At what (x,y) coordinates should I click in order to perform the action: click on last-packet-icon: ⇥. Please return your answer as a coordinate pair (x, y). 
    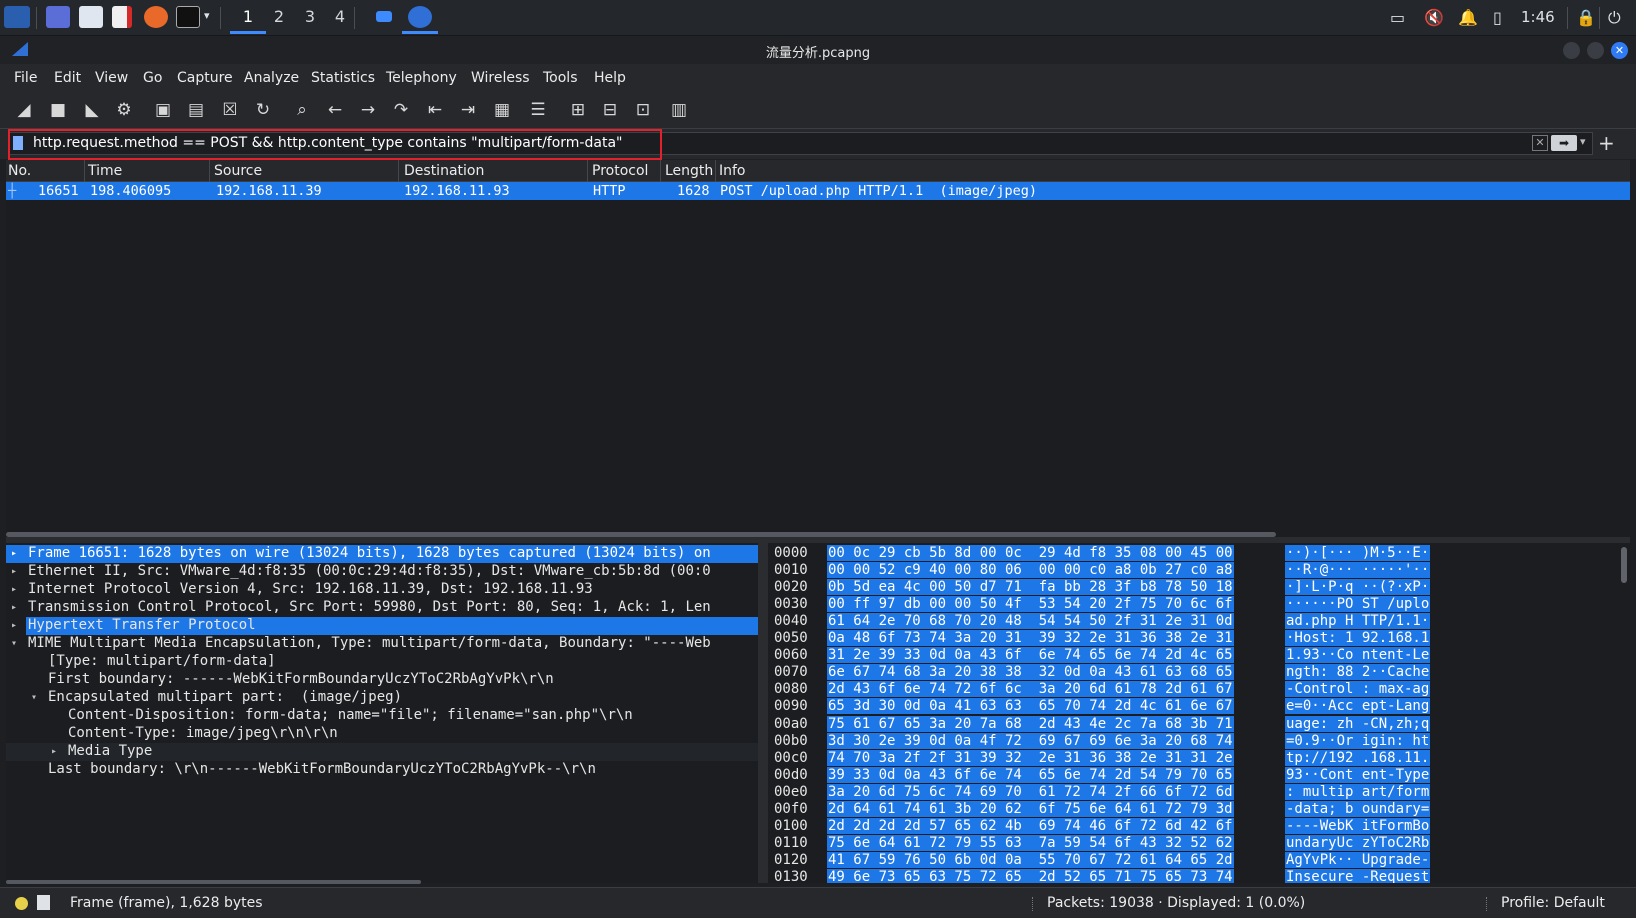
    Looking at the image, I should click on (468, 110).